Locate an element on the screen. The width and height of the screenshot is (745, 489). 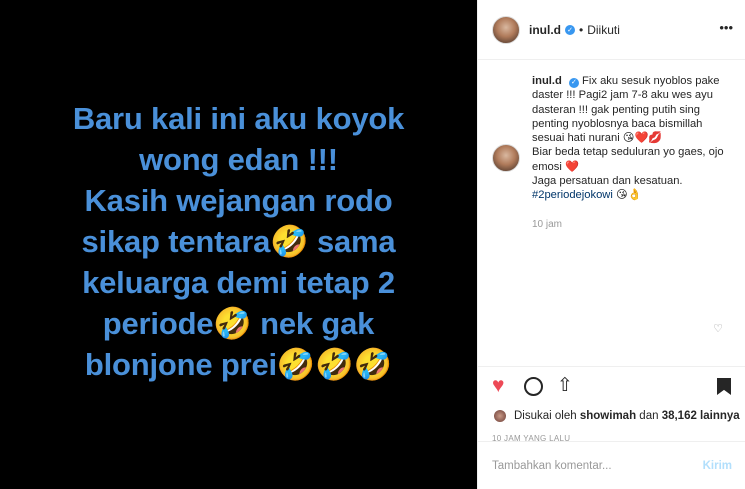
likes-middle: dan is located at coordinates (649, 416).